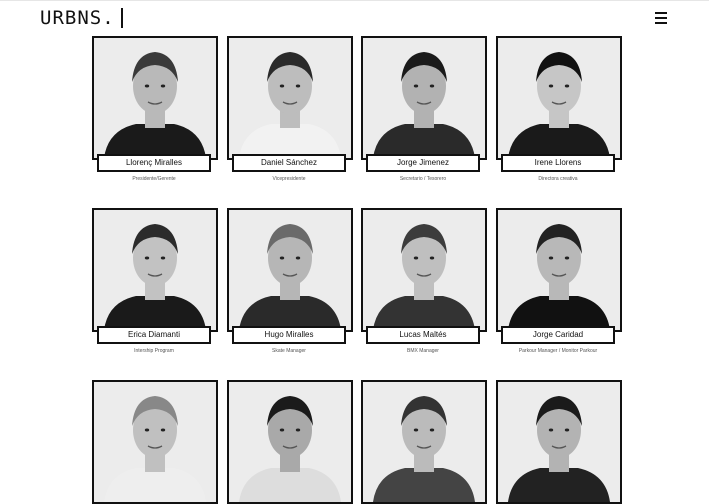  Describe the element at coordinates (154, 335) in the screenshot. I see `team-member-name: Erica Diamanti` at that location.